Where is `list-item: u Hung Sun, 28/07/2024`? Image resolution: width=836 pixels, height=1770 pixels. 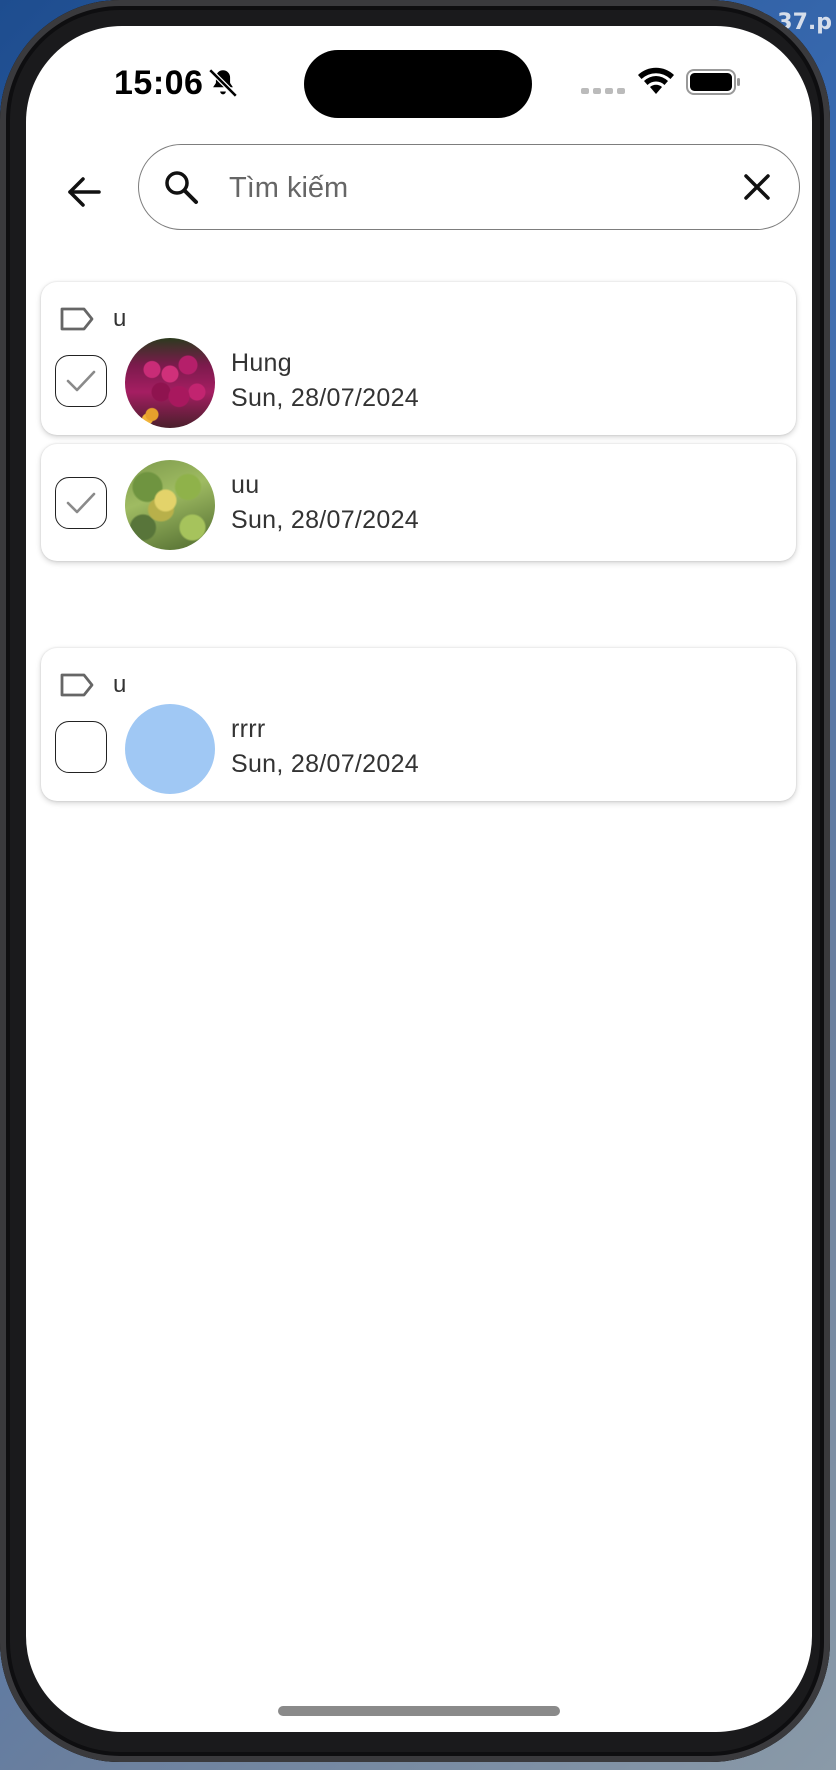
list-item: u Hung Sun, 28/07/2024 is located at coordinates (418, 358).